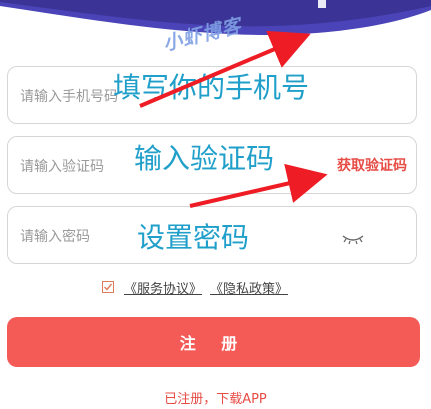  What do you see at coordinates (215, 397) in the screenshot?
I see `download-app-link: 已注册，下载APP` at bounding box center [215, 397].